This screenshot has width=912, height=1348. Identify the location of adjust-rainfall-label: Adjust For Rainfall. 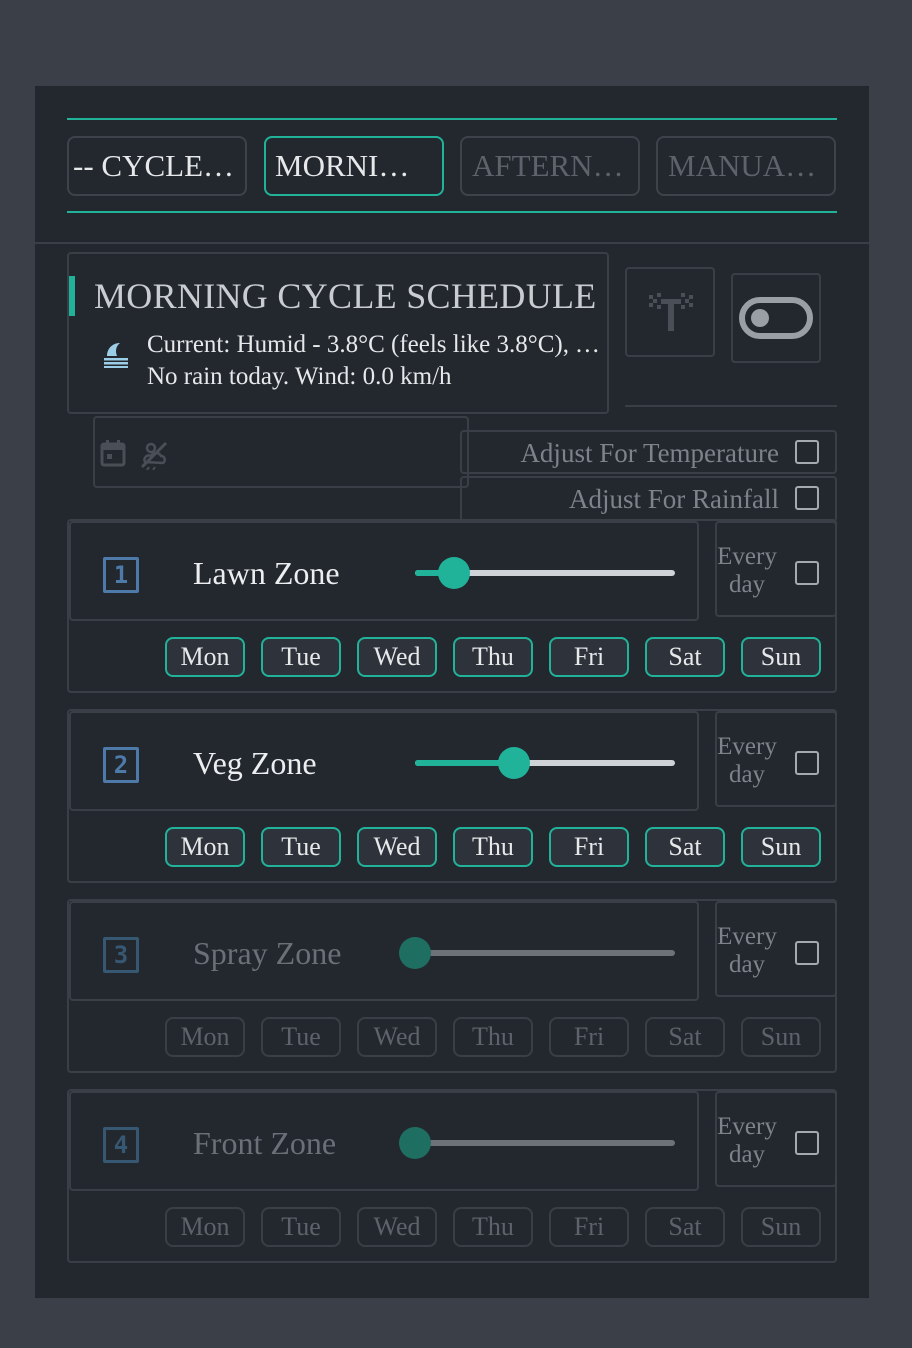
(674, 499).